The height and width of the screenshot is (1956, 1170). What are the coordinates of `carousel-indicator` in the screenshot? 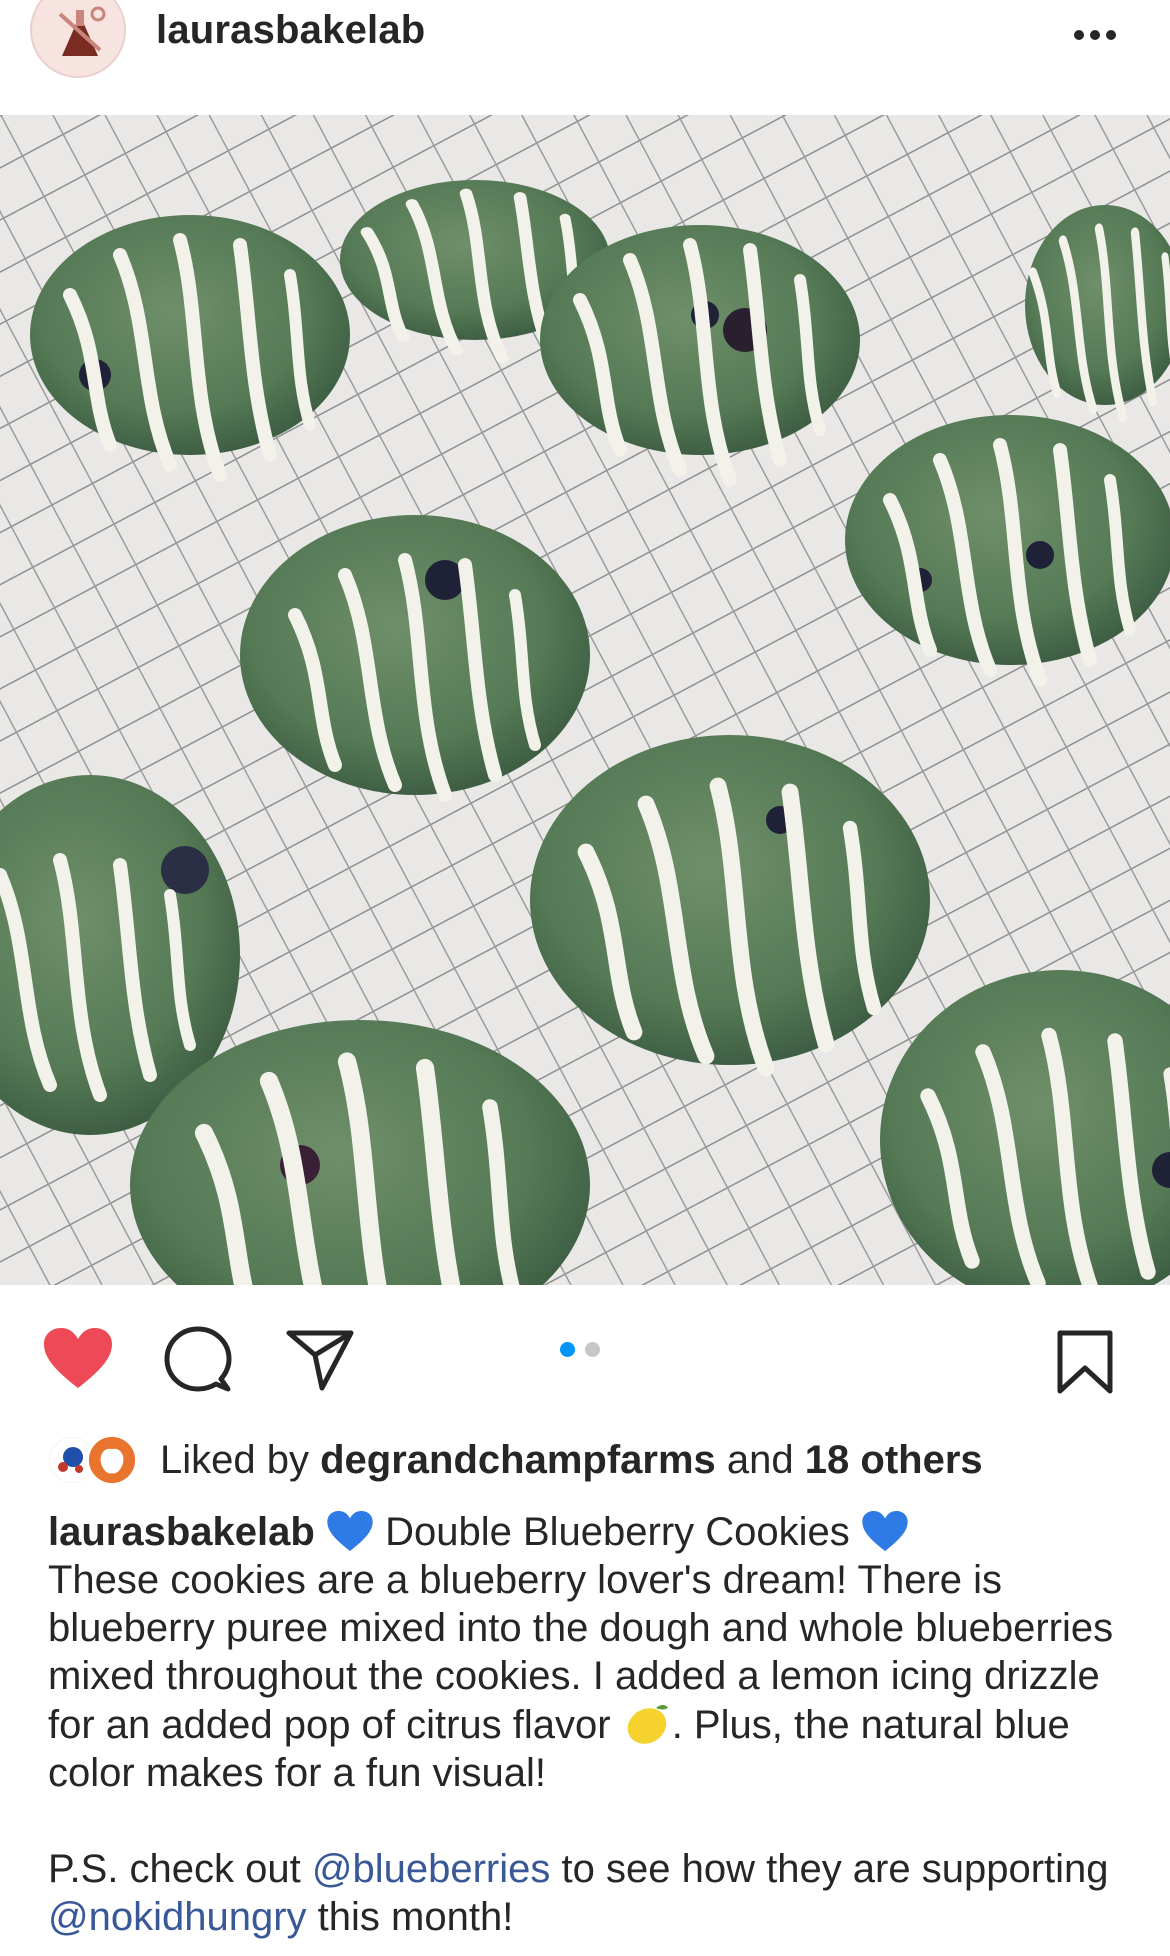 It's located at (580, 1349).